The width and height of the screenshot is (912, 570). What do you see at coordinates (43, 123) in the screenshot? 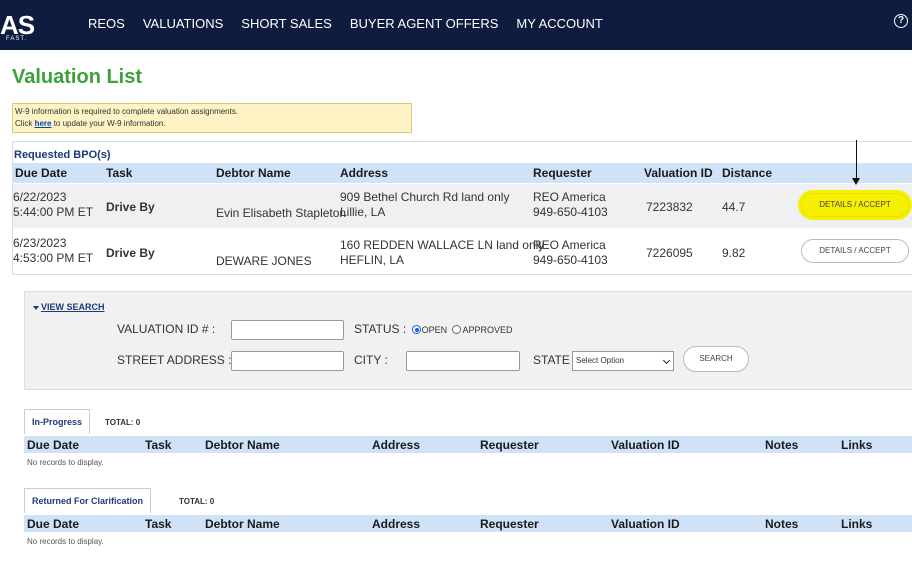
I see `w9-here-link: here` at bounding box center [43, 123].